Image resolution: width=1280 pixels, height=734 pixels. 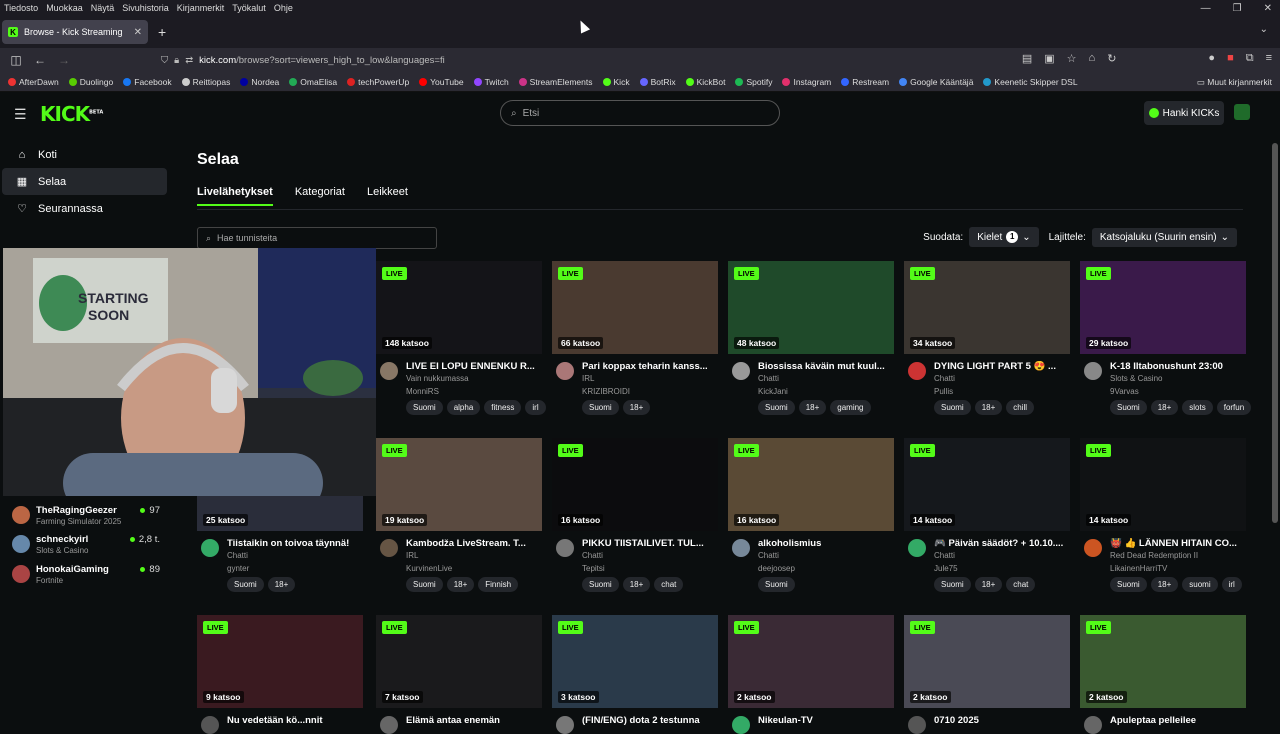 What do you see at coordinates (753, 82) in the screenshot?
I see `bookmark-item: Spotify` at bounding box center [753, 82].